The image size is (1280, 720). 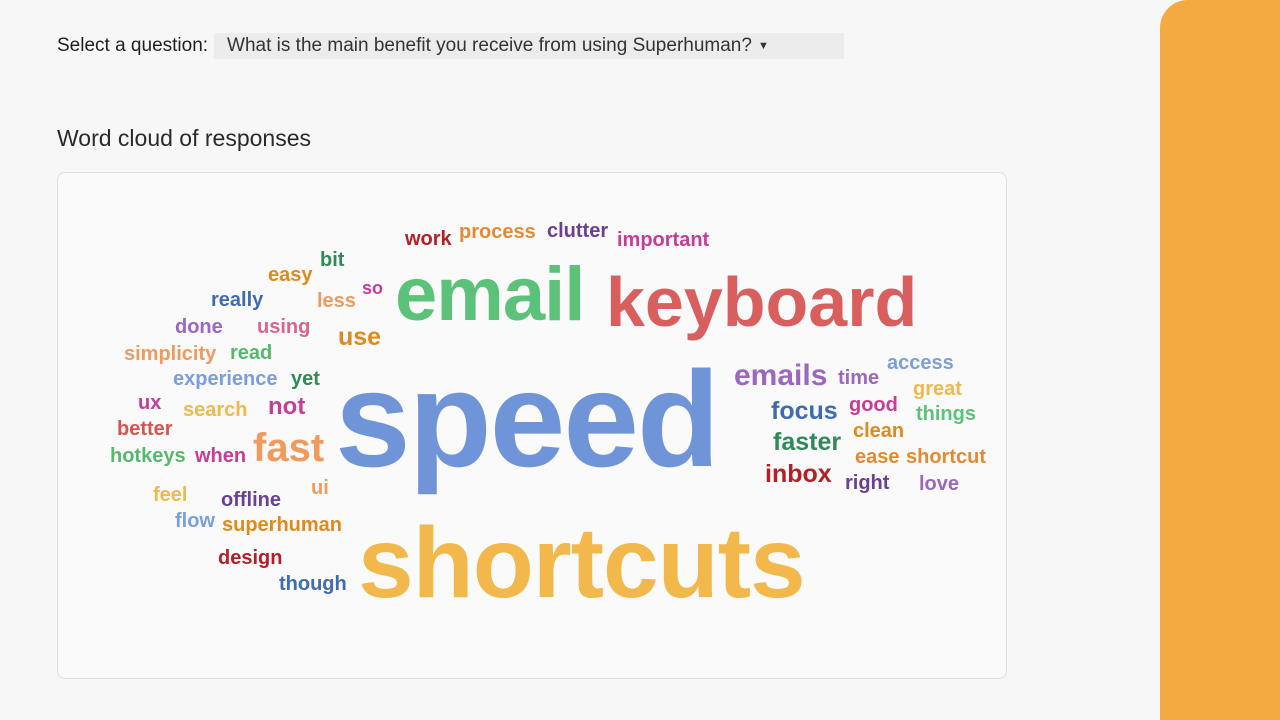 What do you see at coordinates (428, 239) in the screenshot?
I see `word-cloud-word: work` at bounding box center [428, 239].